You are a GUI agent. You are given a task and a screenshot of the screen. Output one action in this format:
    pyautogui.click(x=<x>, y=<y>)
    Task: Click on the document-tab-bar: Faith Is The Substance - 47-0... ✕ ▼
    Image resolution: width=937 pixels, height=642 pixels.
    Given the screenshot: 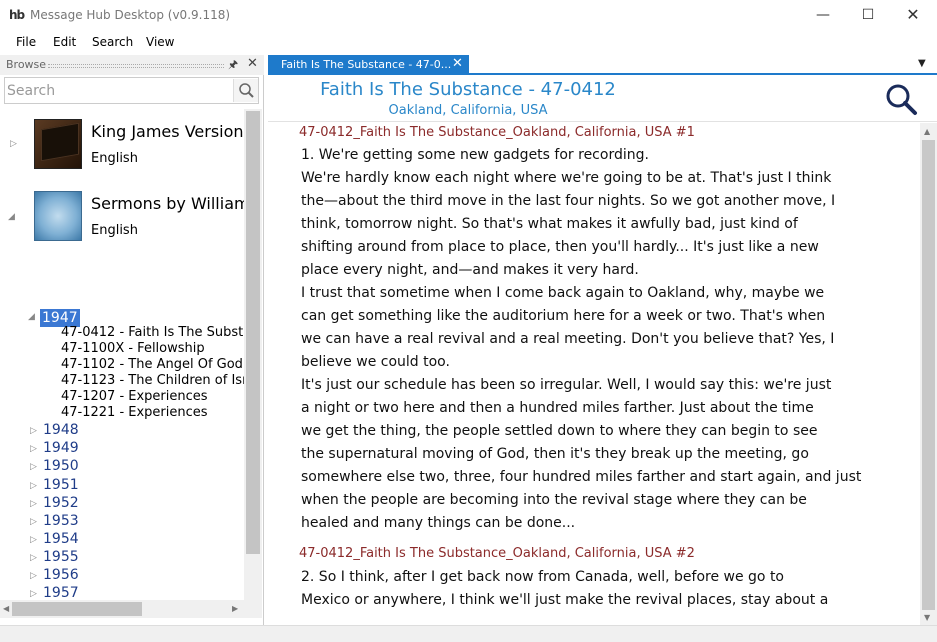 What is the action you would take?
    pyautogui.click(x=602, y=65)
    